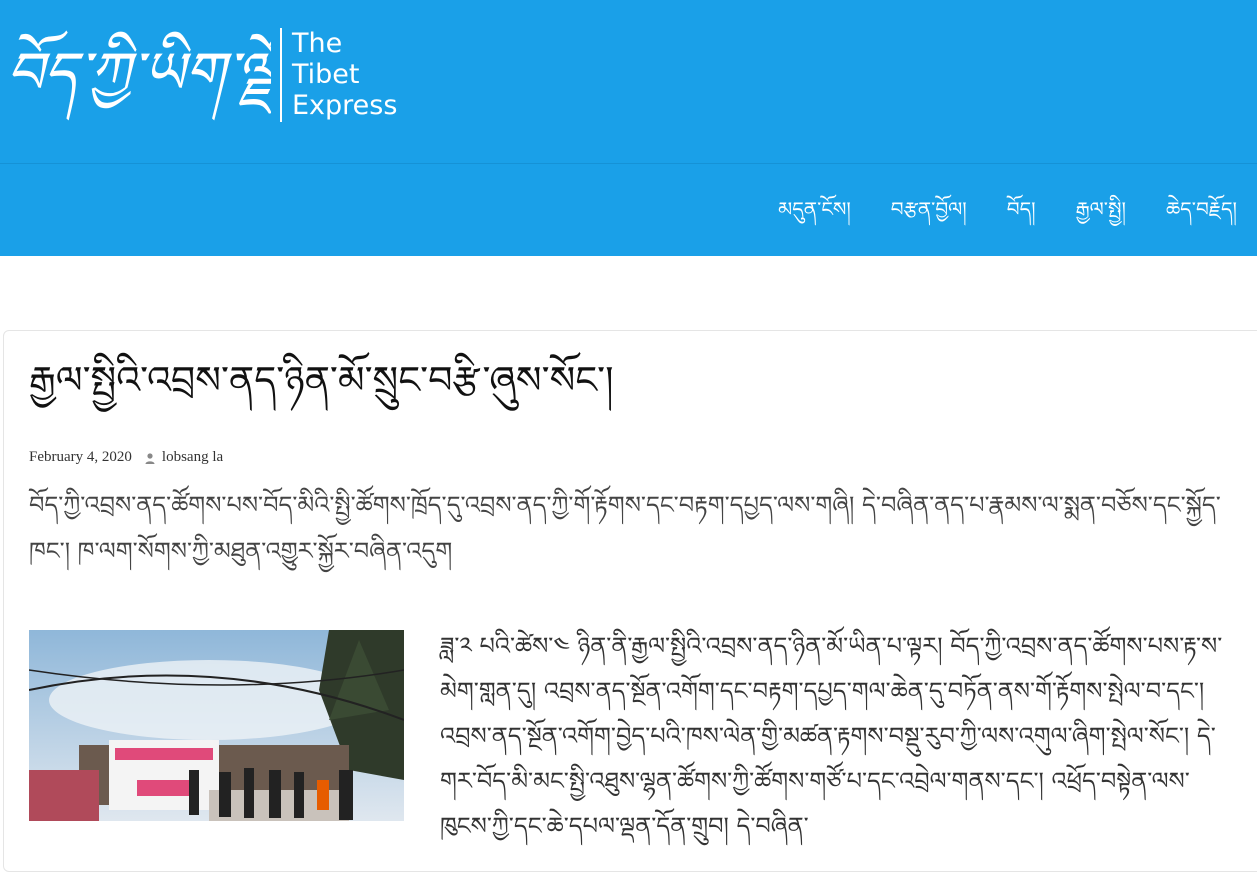  I want to click on post-meta: February 4, 2020 lobsang la, so click(126, 457).